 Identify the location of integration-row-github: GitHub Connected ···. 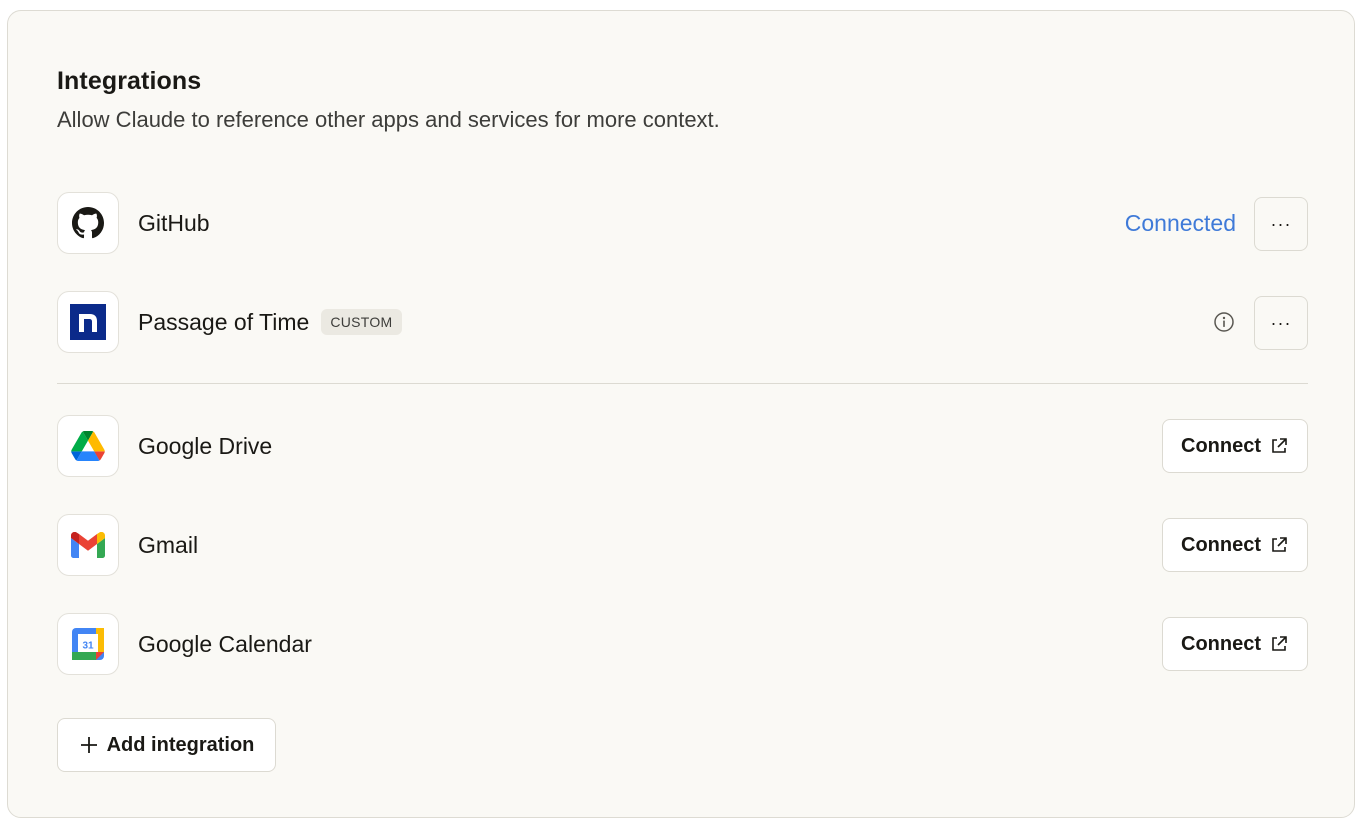
(682, 223).